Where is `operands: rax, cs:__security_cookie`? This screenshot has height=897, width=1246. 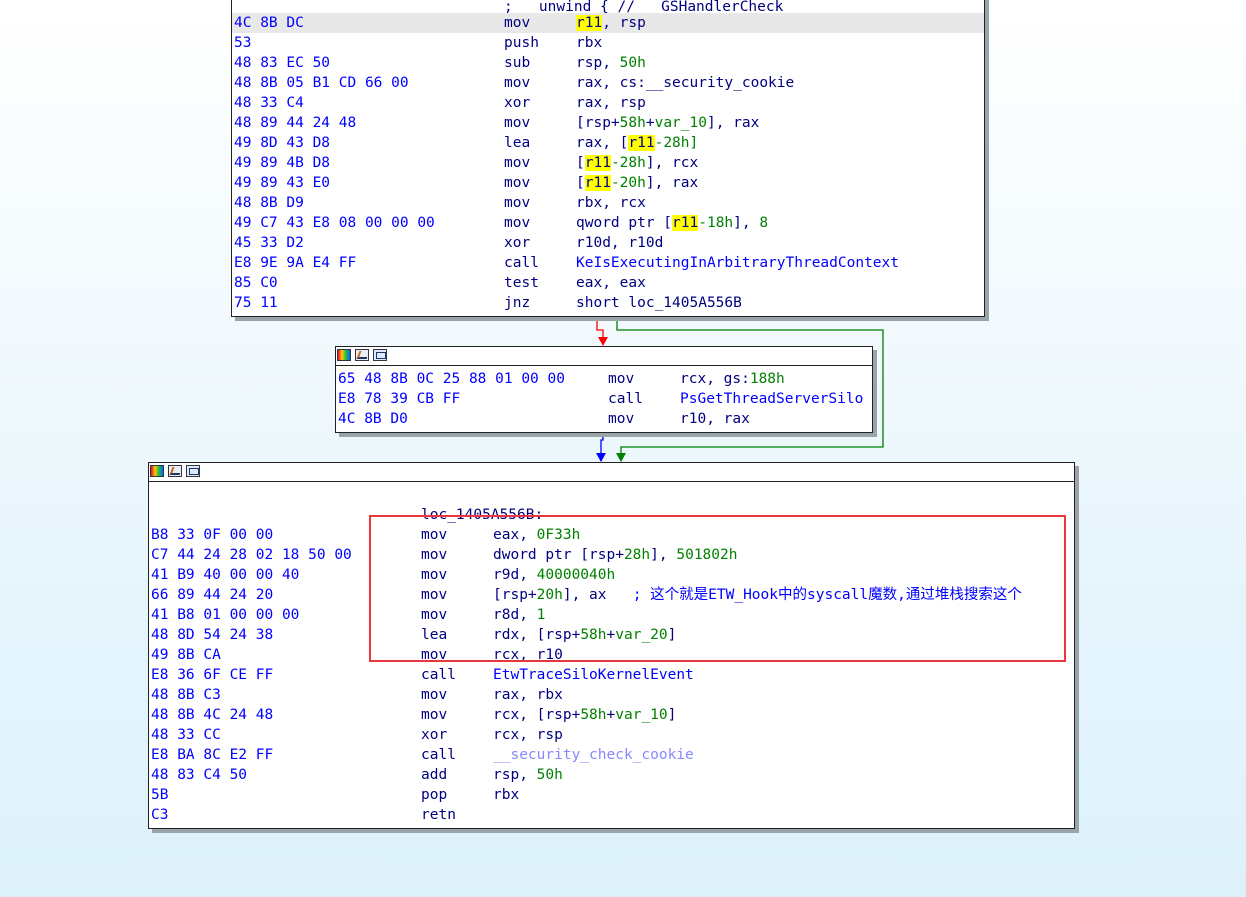
operands: rax, cs:__security_cookie is located at coordinates (685, 83).